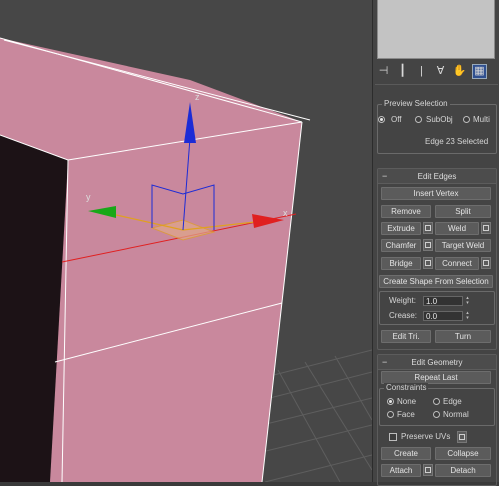  I want to click on selection-status: Edge 23 Selected, so click(457, 141).